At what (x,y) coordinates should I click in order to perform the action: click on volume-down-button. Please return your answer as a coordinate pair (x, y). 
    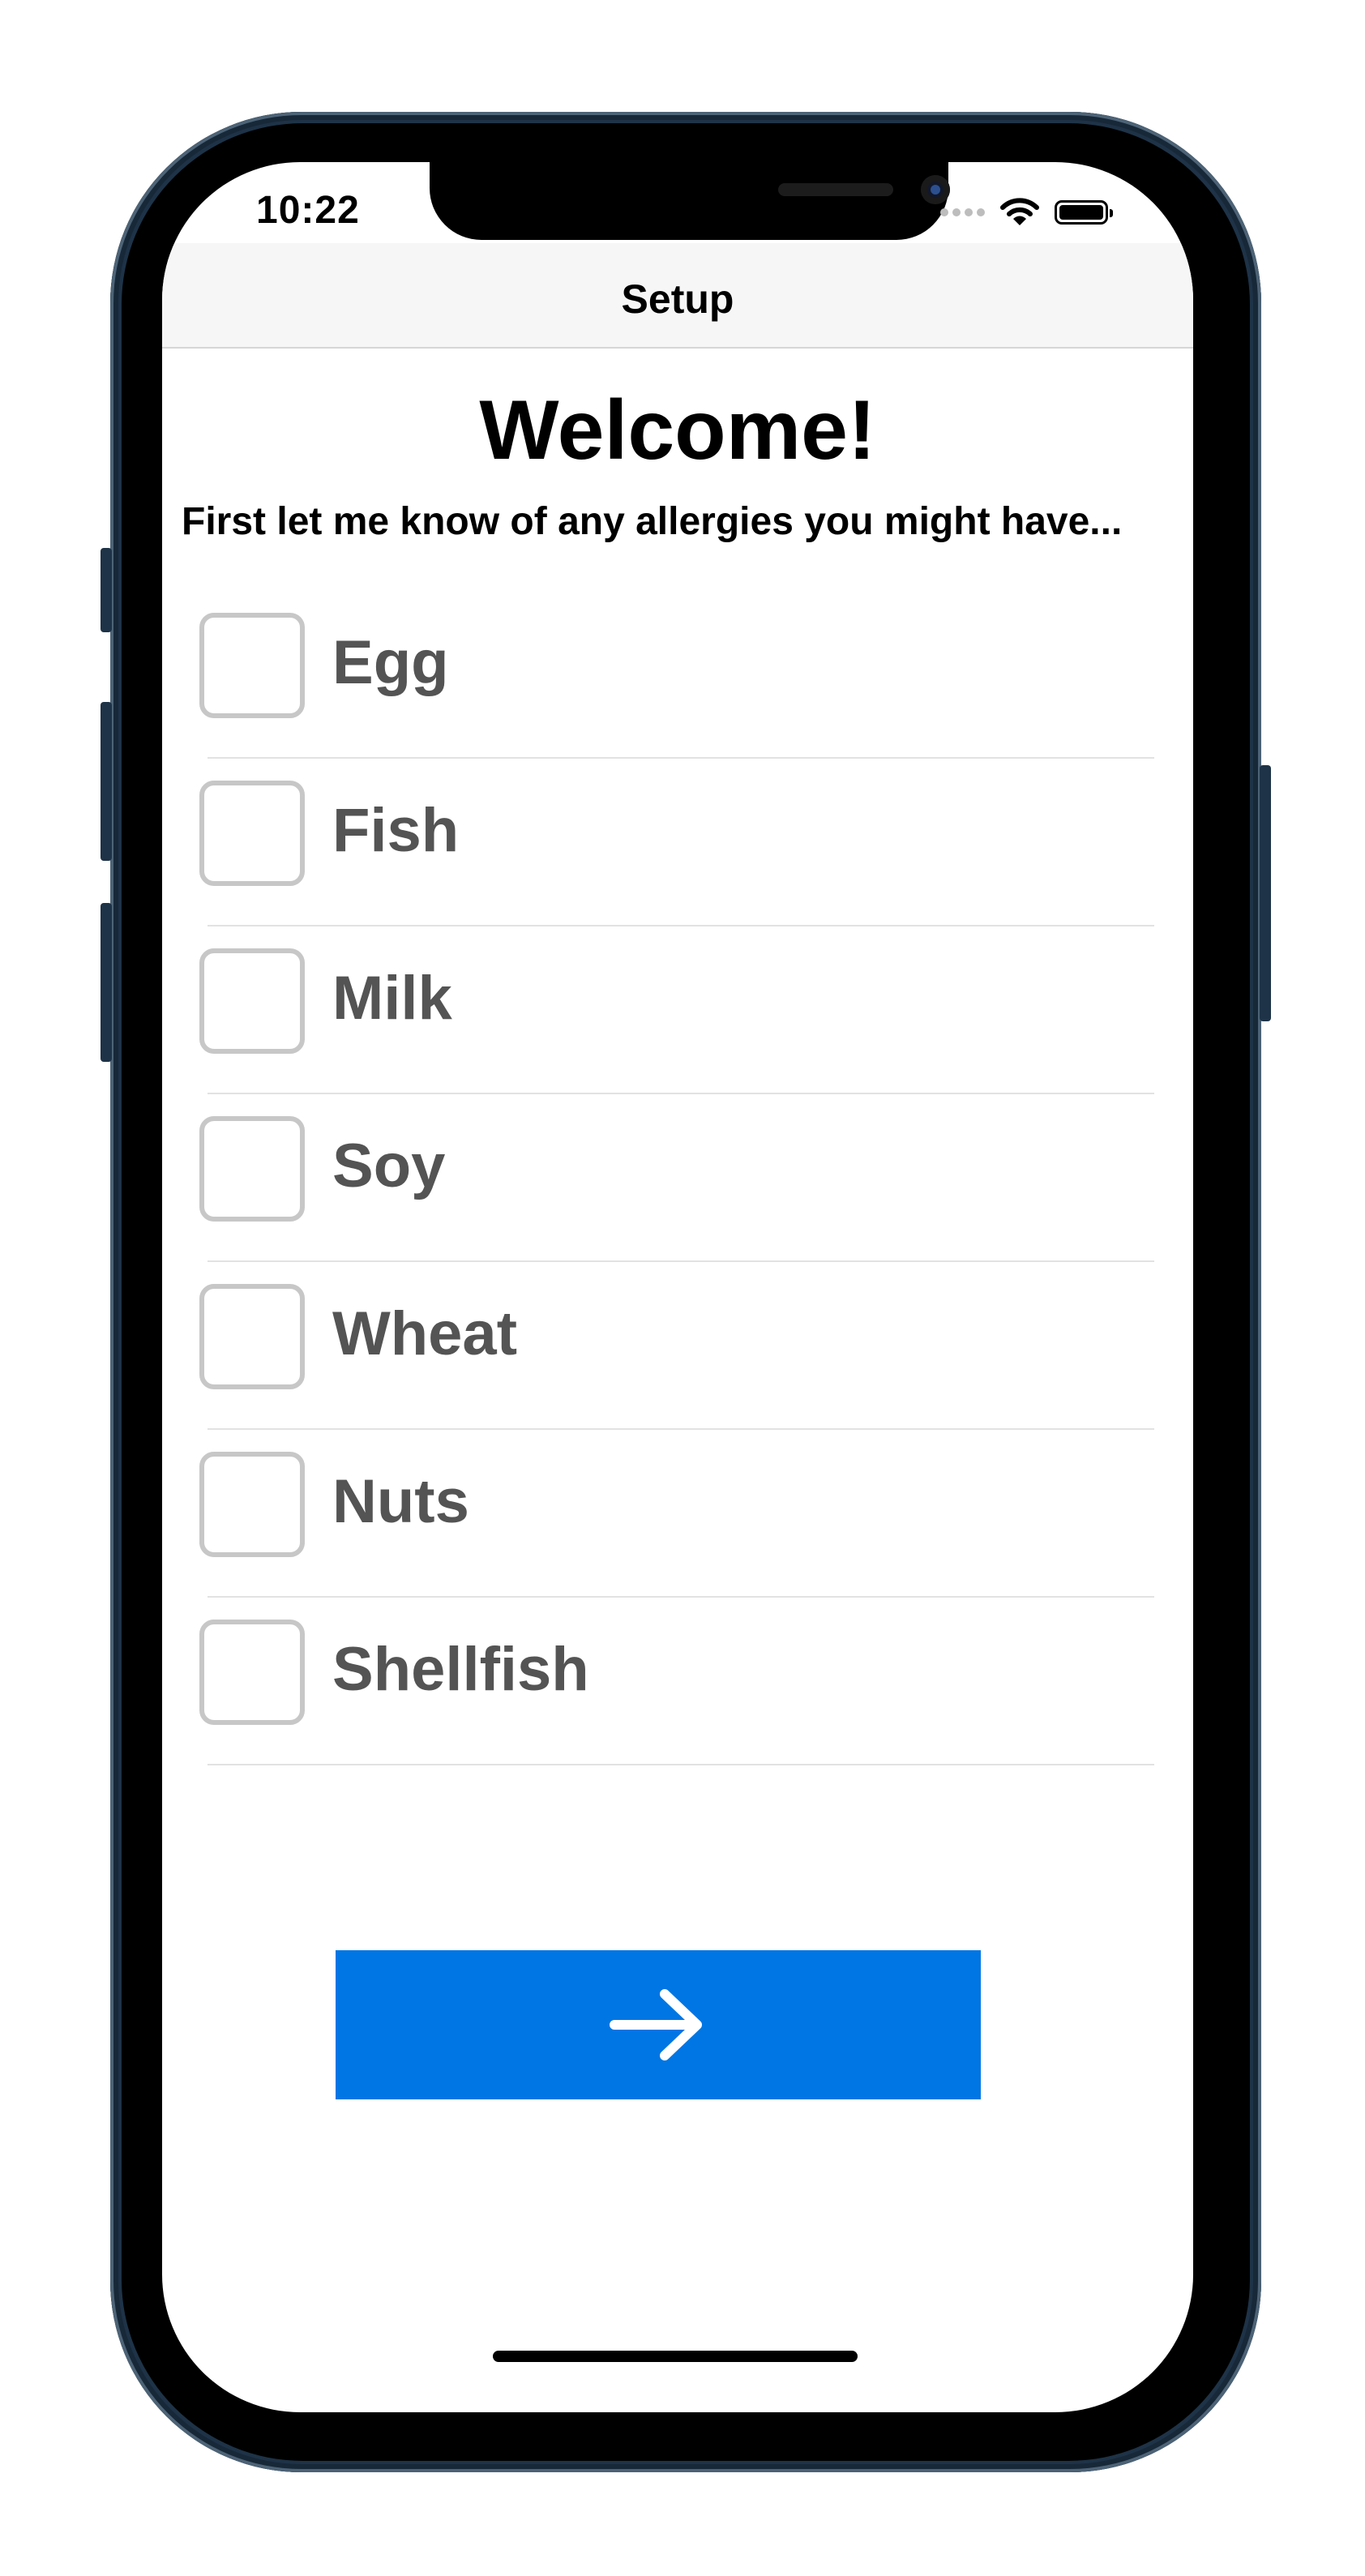
    Looking at the image, I should click on (106, 982).